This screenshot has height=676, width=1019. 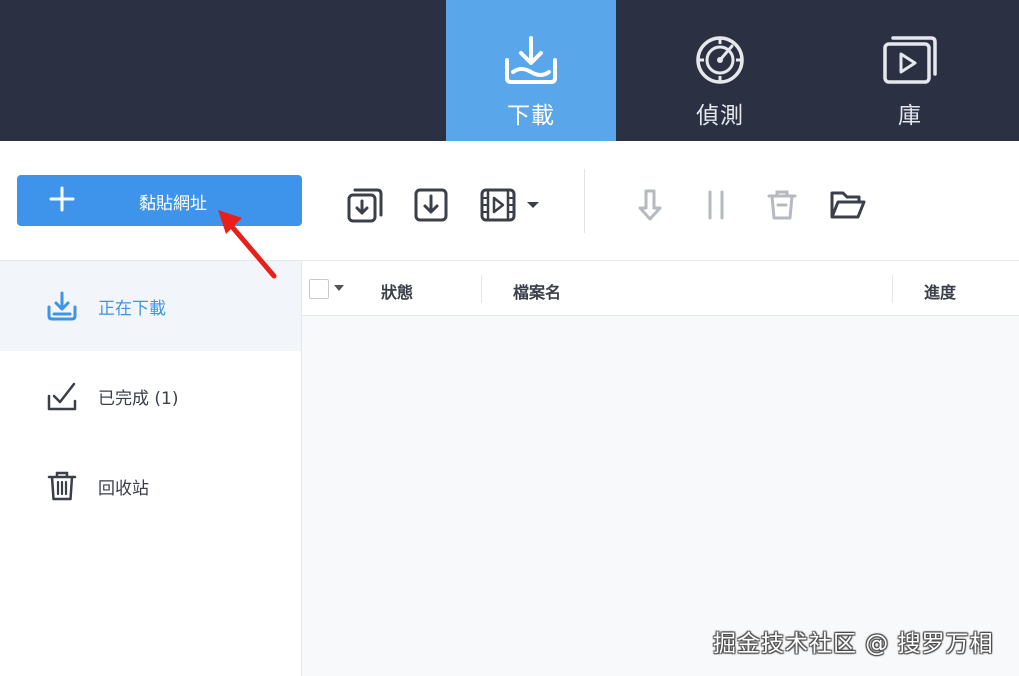 I want to click on sidebar-item-completed: 已完成 (1), so click(x=150, y=396).